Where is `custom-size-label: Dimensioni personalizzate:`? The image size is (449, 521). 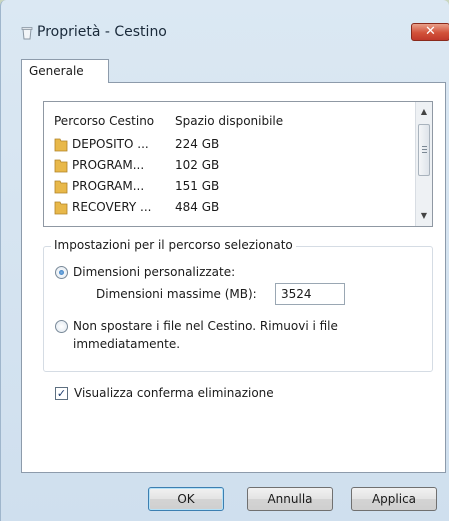 custom-size-label: Dimensioni personalizzate: is located at coordinates (154, 272).